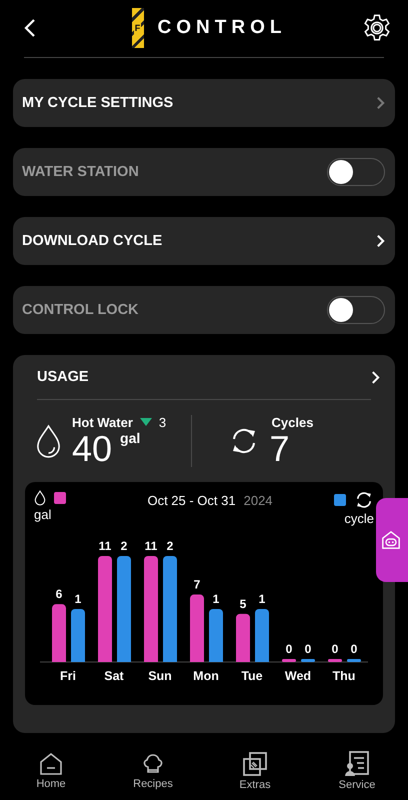 The height and width of the screenshot is (800, 408). Describe the element at coordinates (280, 449) in the screenshot. I see `stat-value: 7` at that location.